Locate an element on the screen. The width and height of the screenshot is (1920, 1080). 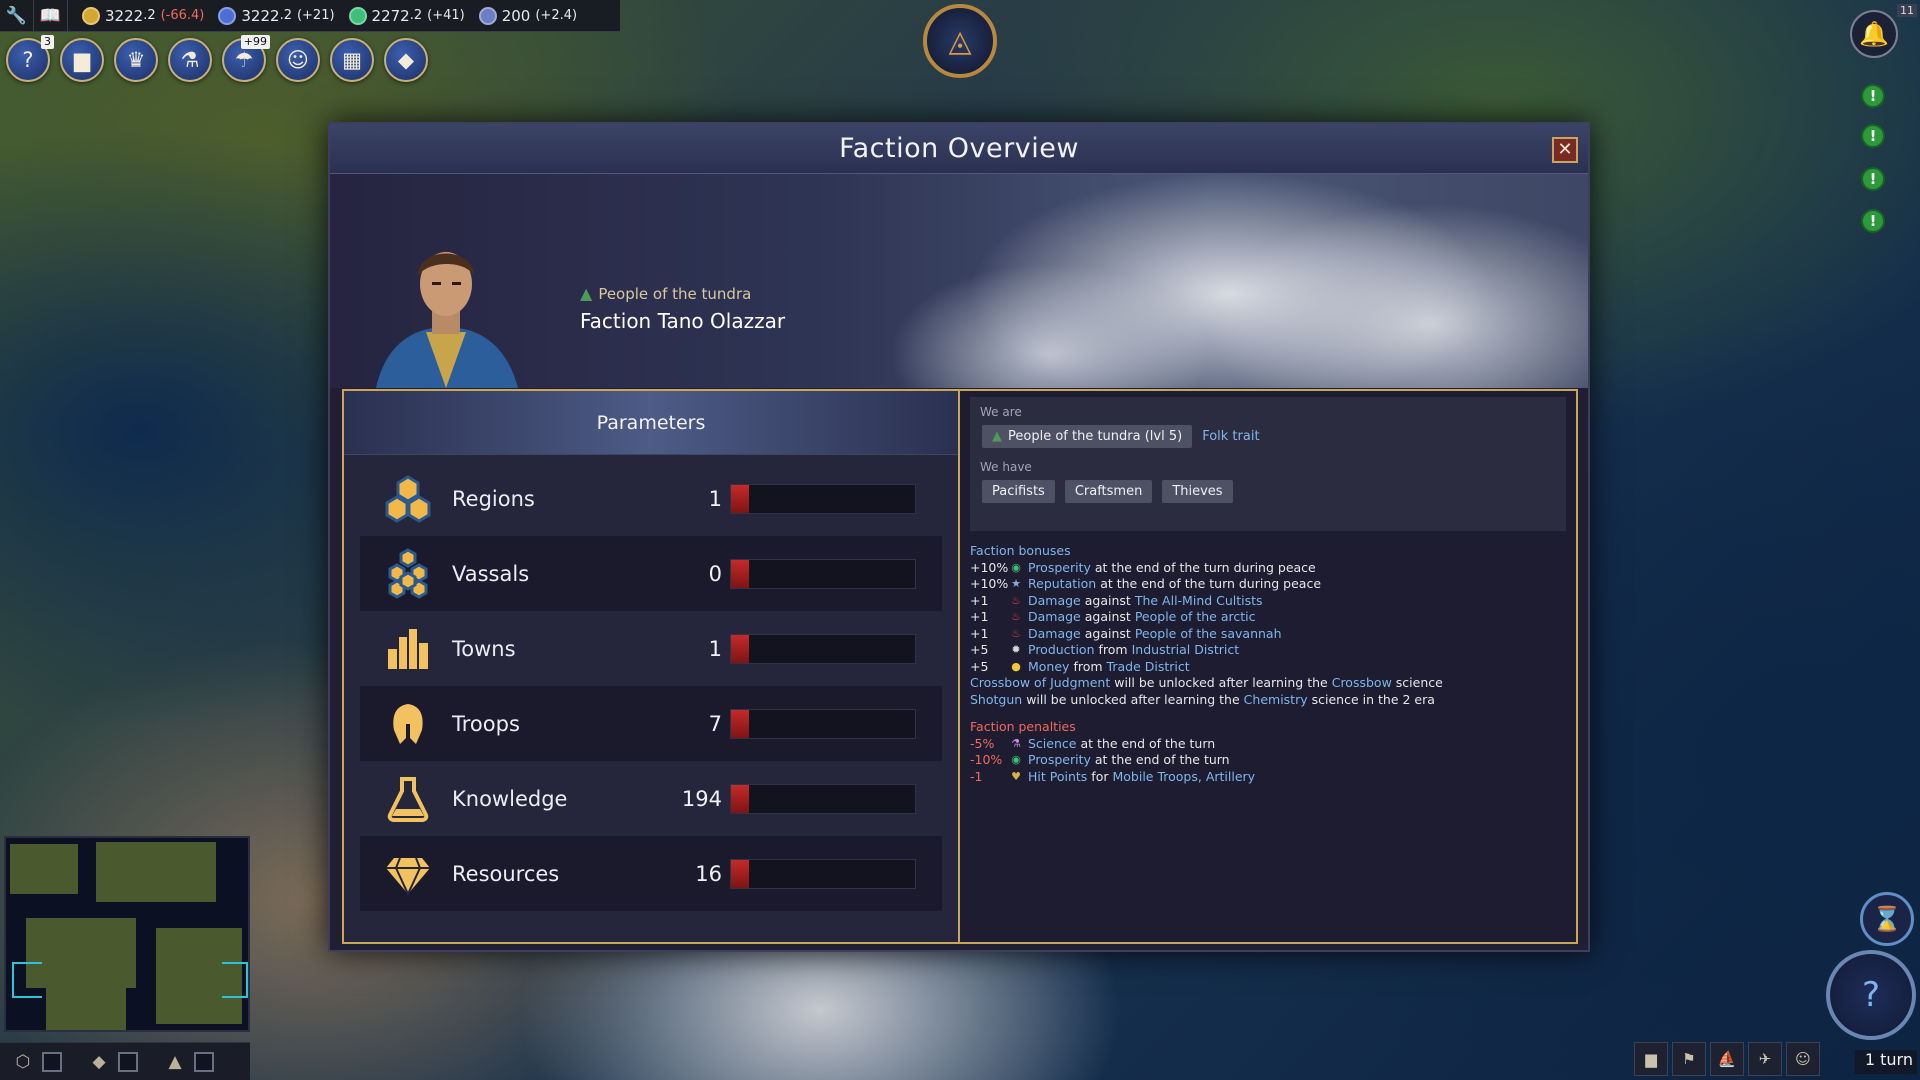
trait-chip: Thieves is located at coordinates (1197, 491).